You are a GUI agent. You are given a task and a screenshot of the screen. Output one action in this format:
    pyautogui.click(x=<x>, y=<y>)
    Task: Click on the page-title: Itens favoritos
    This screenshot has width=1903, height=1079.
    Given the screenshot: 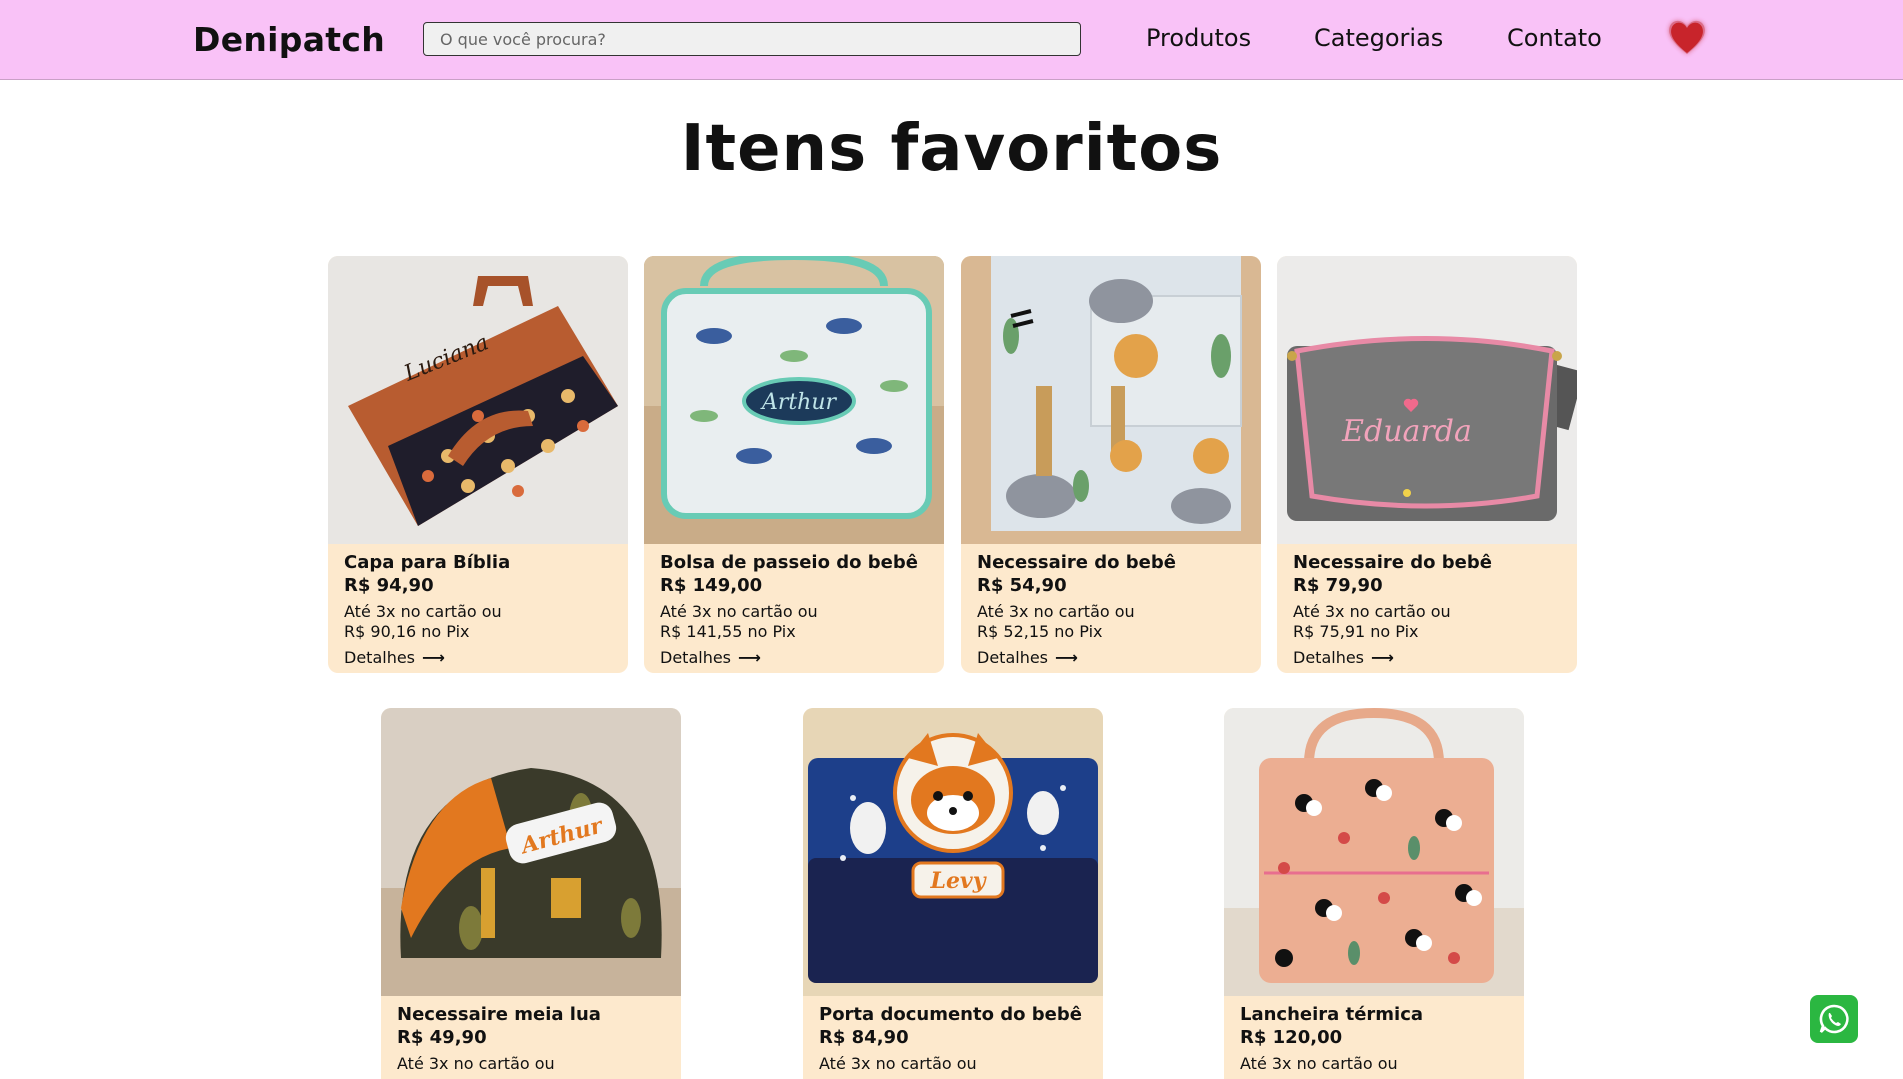 What is the action you would take?
    pyautogui.click(x=951, y=149)
    